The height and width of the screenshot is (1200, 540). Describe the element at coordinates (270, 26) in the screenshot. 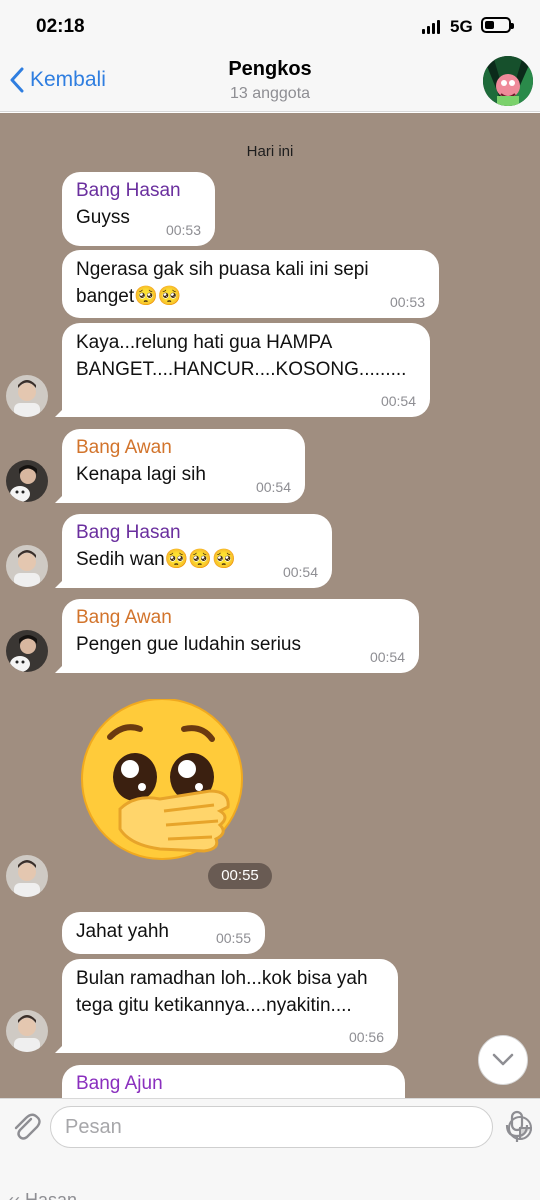

I see `status-bar: 02:18 5G` at that location.